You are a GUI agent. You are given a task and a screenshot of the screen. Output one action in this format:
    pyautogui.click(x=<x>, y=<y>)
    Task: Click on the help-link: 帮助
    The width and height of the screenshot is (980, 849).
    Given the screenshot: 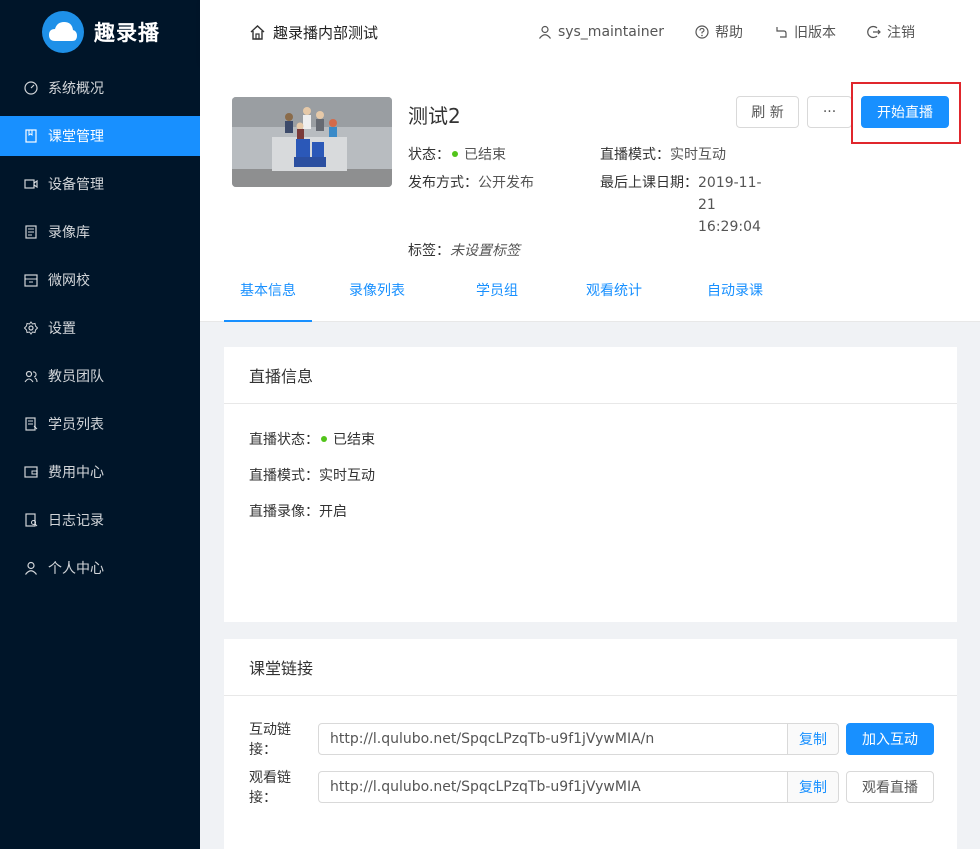 What is the action you would take?
    pyautogui.click(x=719, y=32)
    